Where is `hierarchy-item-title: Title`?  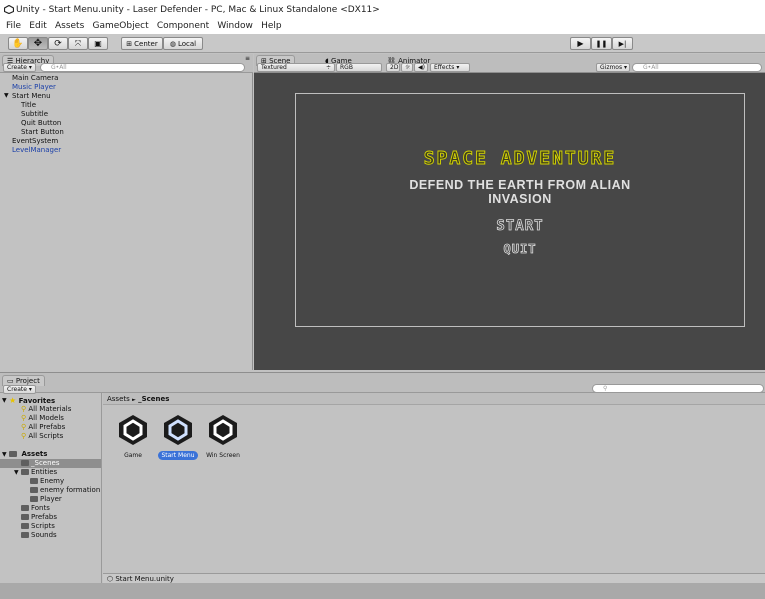
hierarchy-item-title: Title is located at coordinates (28, 105).